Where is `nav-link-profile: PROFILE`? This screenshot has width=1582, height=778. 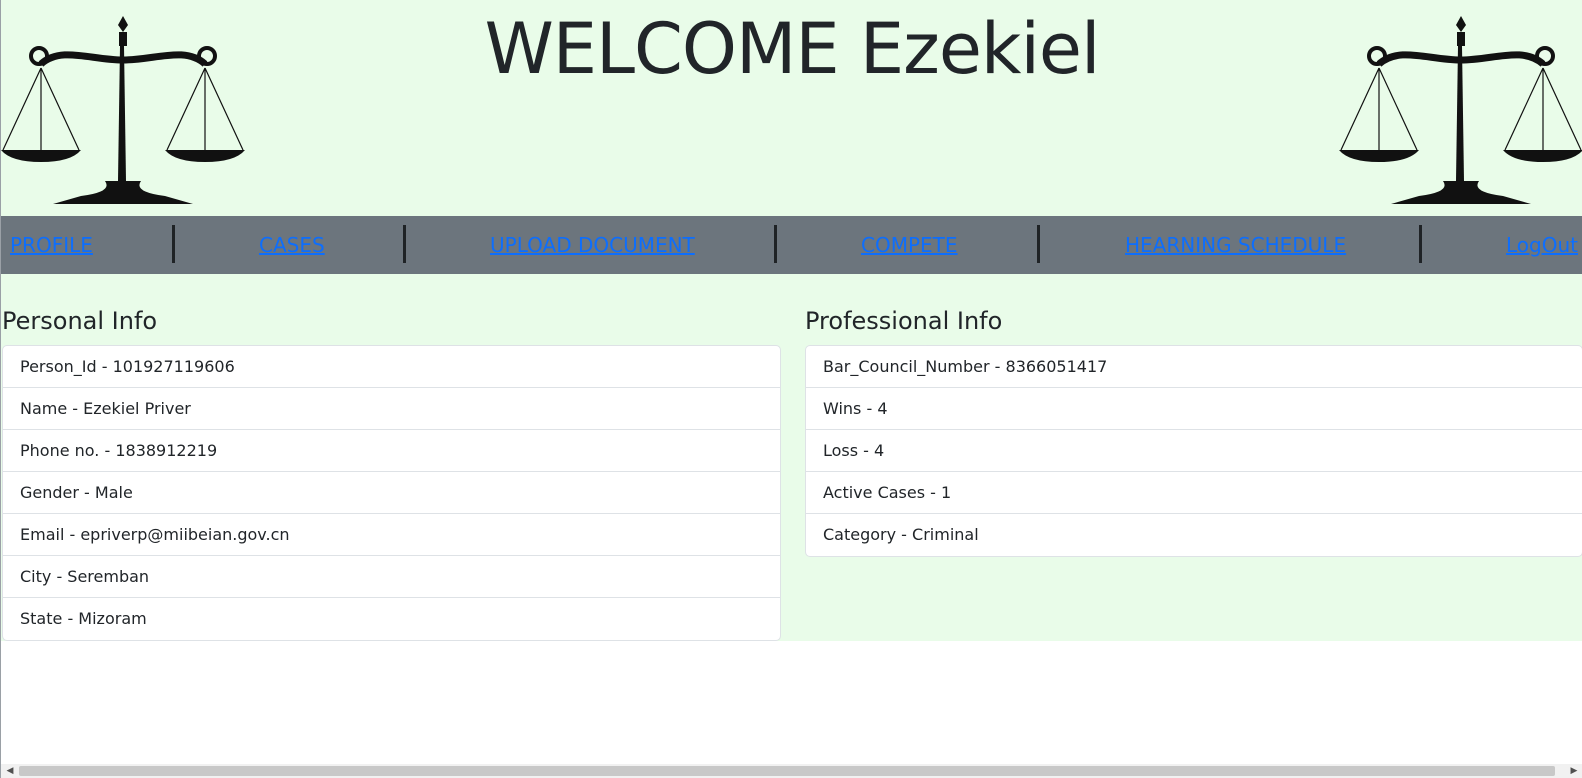 nav-link-profile: PROFILE is located at coordinates (51, 245).